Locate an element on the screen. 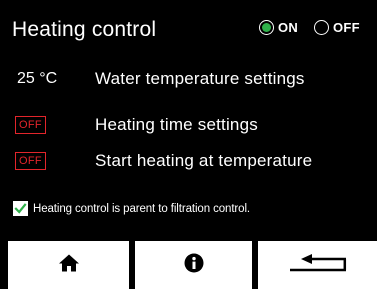  return-arrow-icon is located at coordinates (318, 265).